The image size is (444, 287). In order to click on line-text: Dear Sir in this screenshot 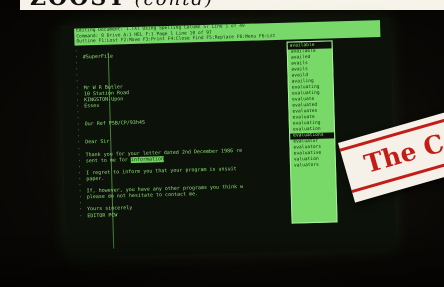, I will do `click(97, 142)`.